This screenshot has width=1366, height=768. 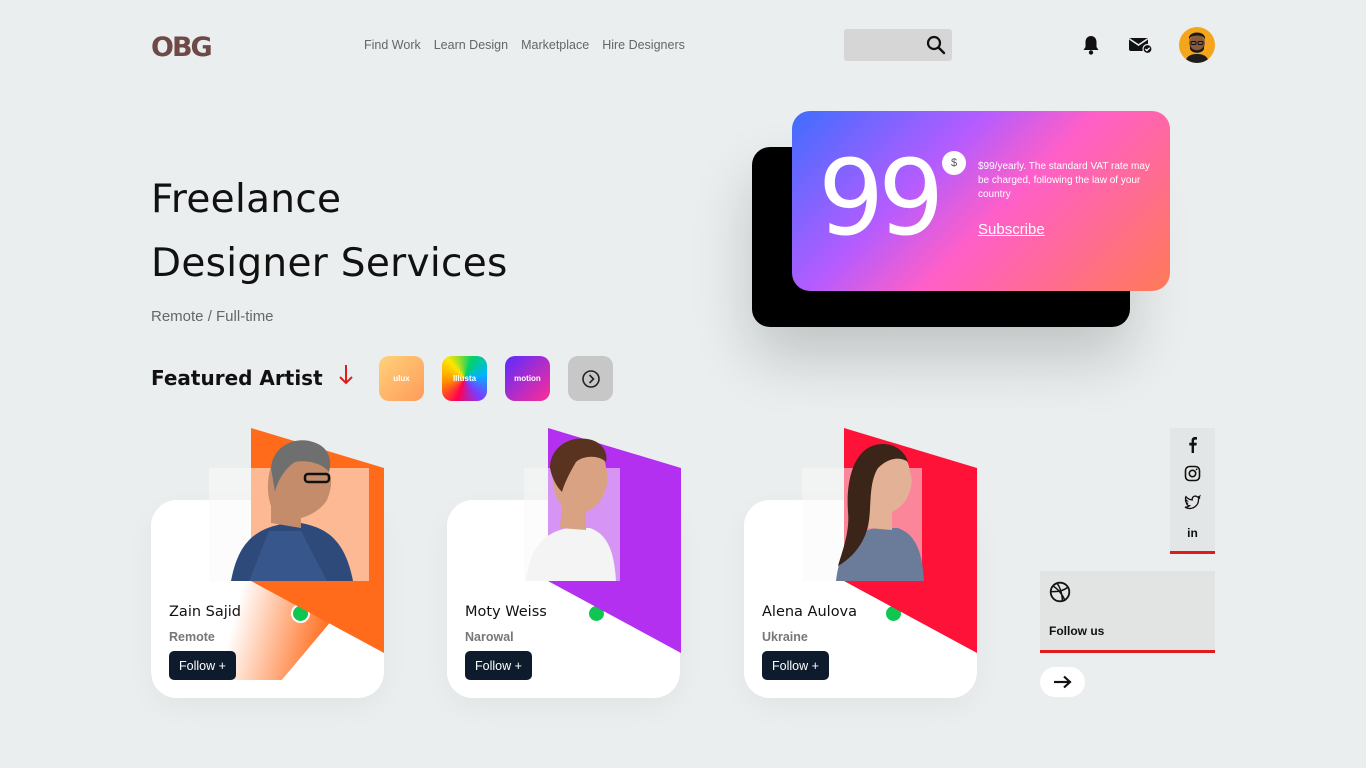 I want to click on next-button, so click(x=1062, y=682).